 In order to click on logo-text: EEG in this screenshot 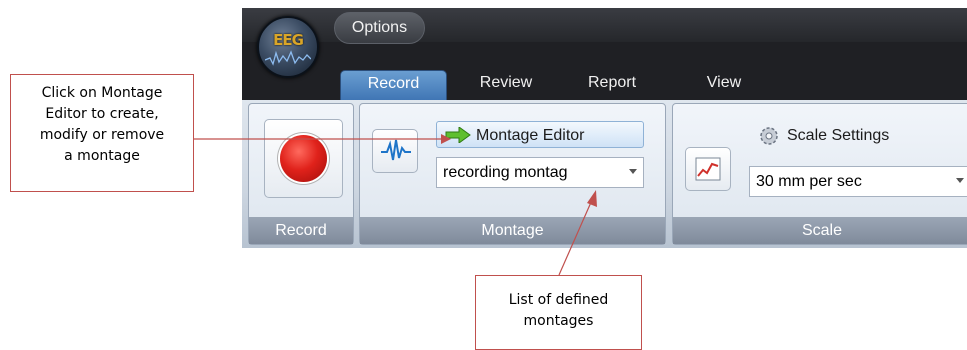, I will do `click(288, 40)`.